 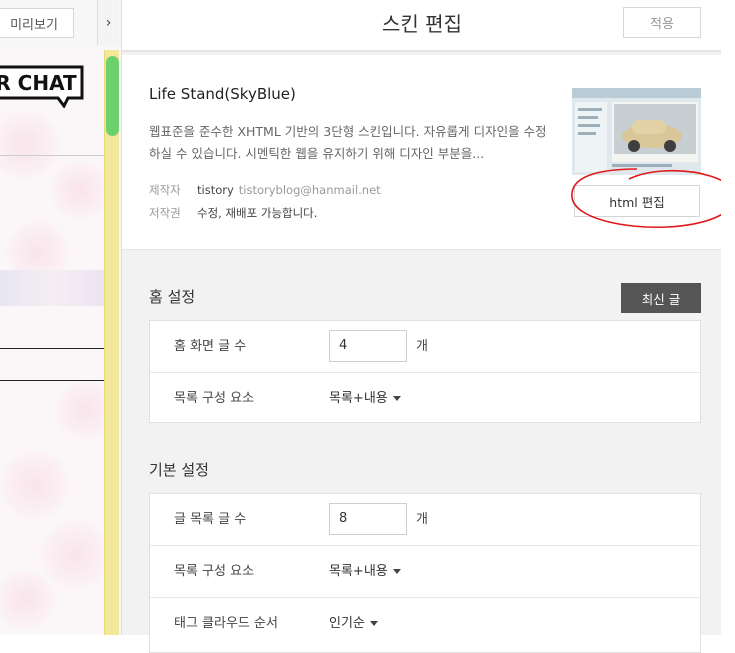 I want to click on preview-scrollbar, so click(x=111, y=342).